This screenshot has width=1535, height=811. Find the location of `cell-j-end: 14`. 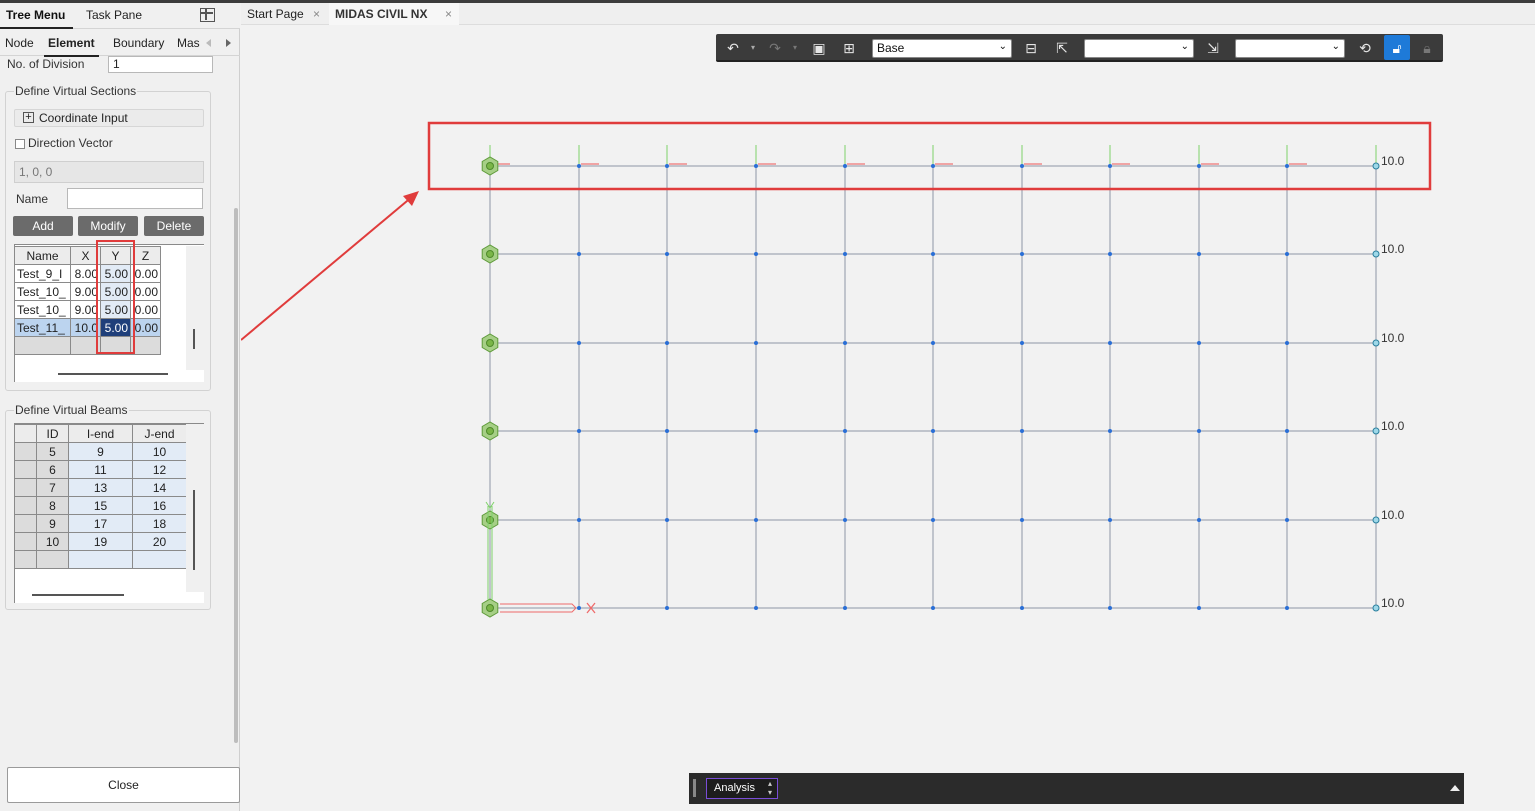

cell-j-end: 14 is located at coordinates (159, 487).